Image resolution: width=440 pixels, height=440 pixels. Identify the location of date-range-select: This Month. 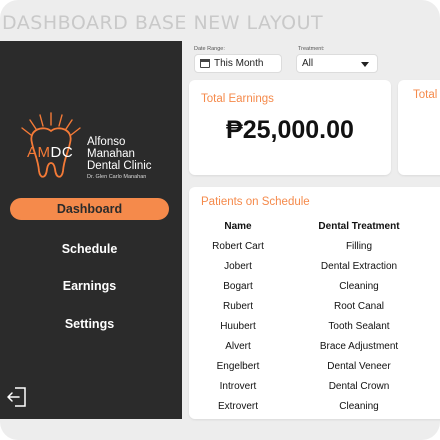
(238, 63).